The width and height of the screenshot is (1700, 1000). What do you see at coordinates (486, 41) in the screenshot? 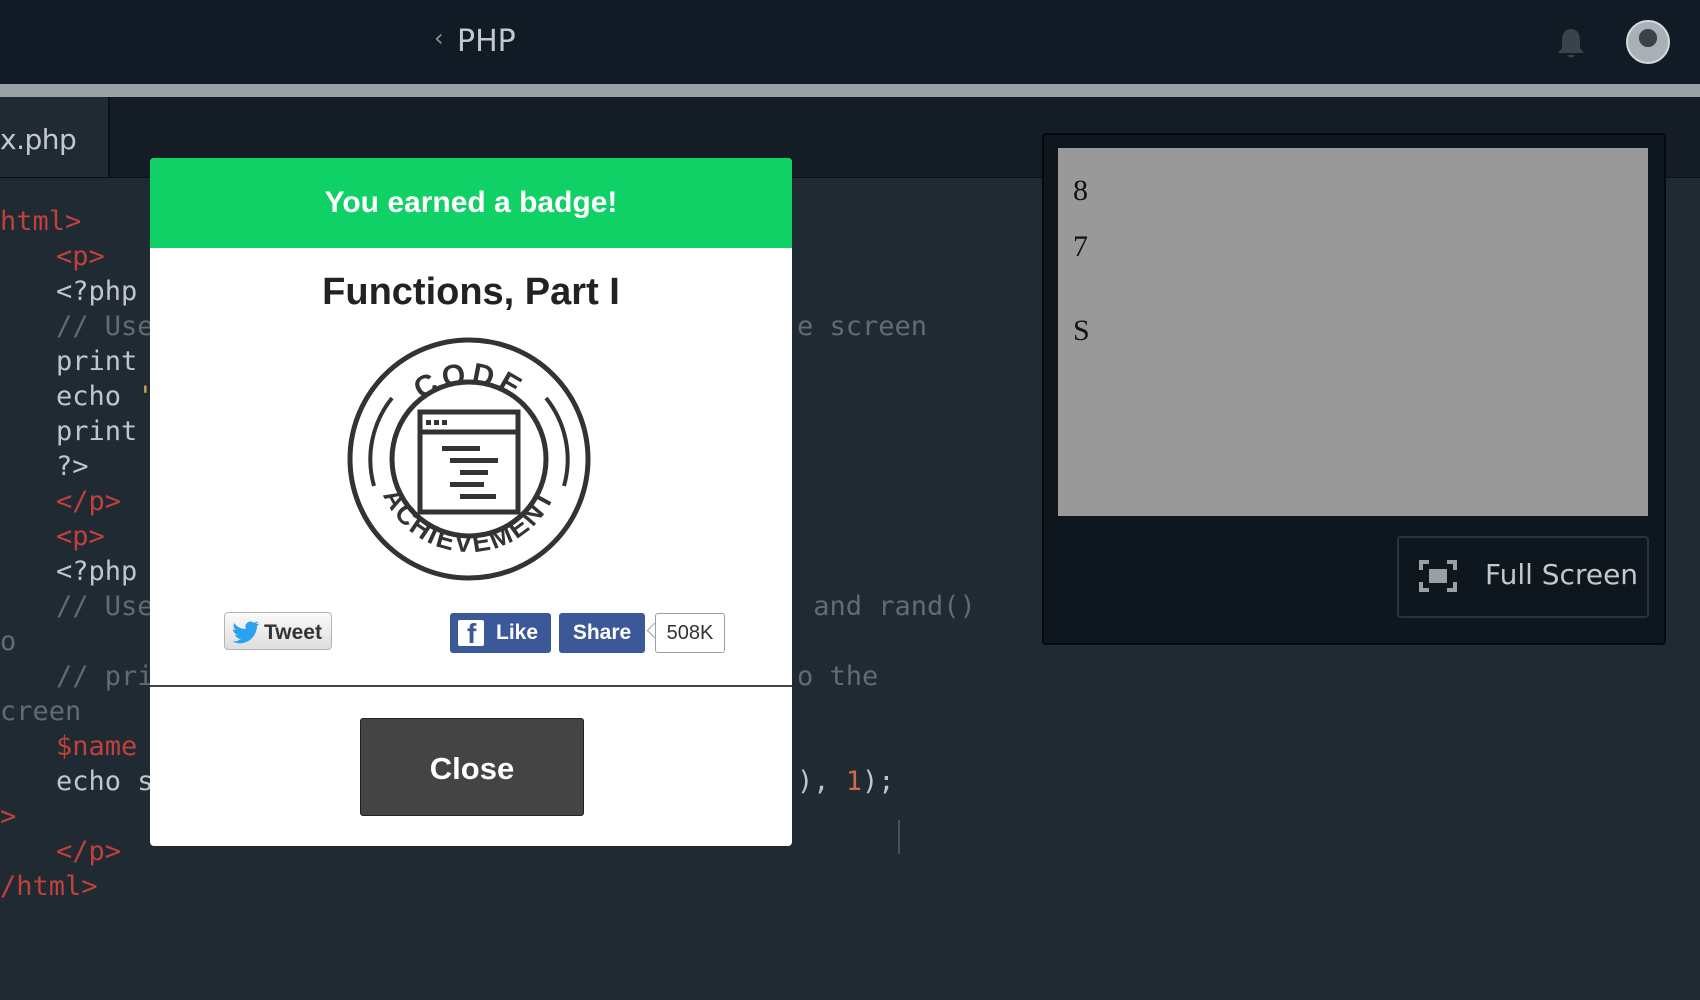
I see `course-title: PHP` at bounding box center [486, 41].